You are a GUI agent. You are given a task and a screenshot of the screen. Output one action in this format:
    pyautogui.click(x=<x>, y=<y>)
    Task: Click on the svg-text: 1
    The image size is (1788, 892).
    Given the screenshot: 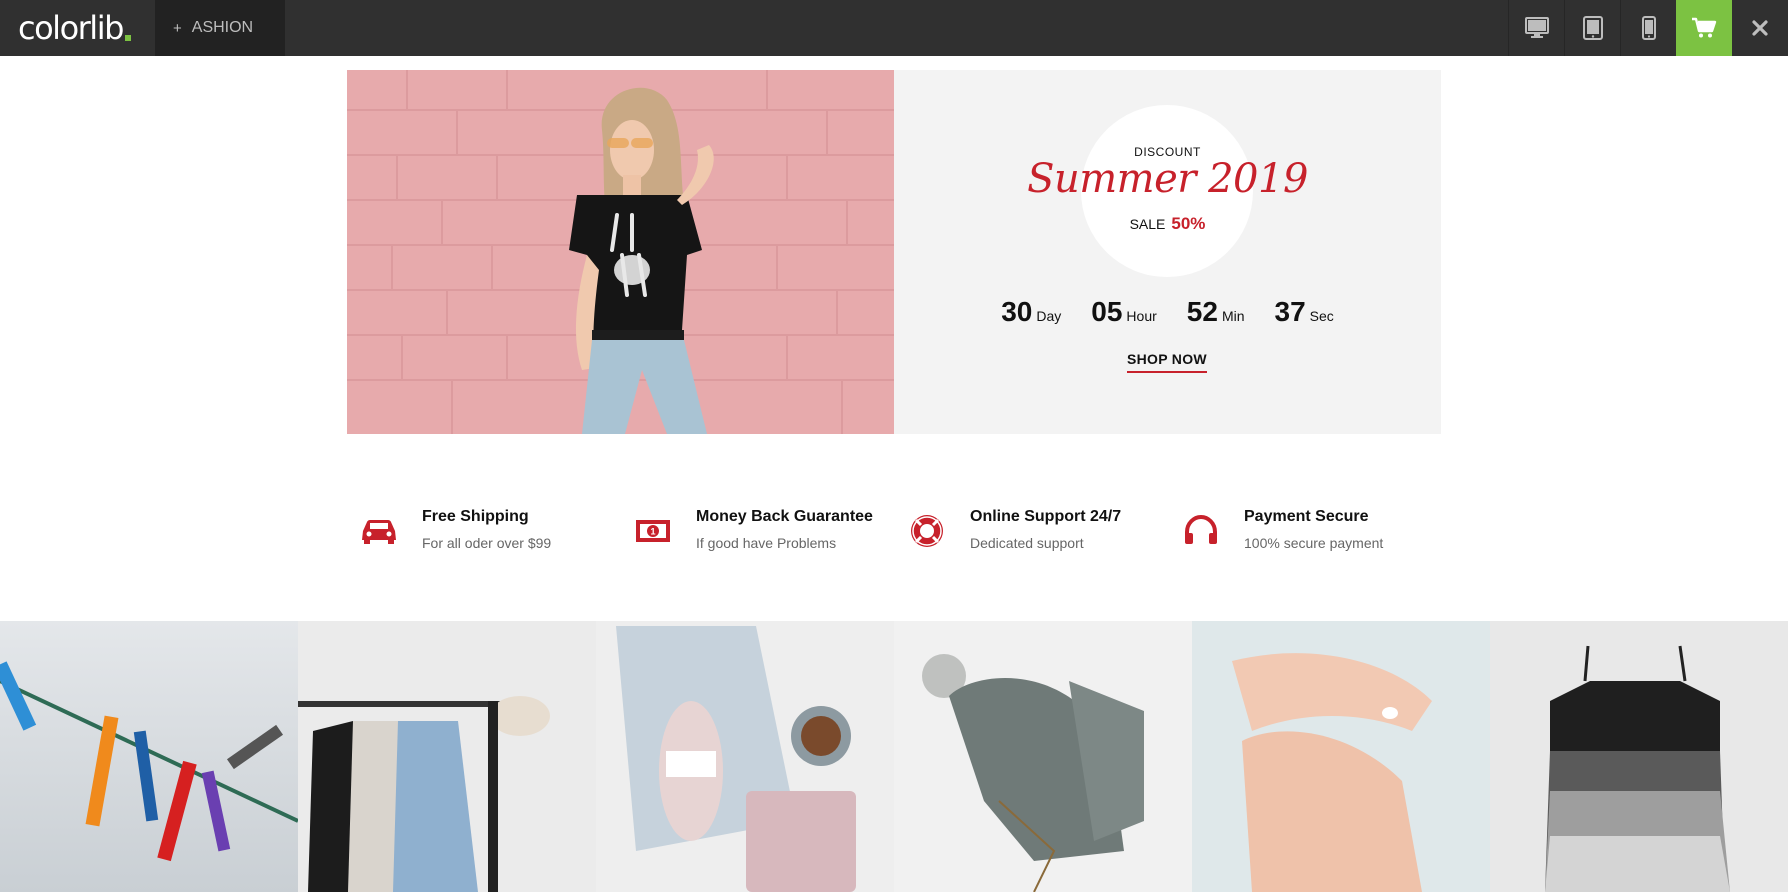 What is the action you would take?
    pyautogui.click(x=652, y=532)
    